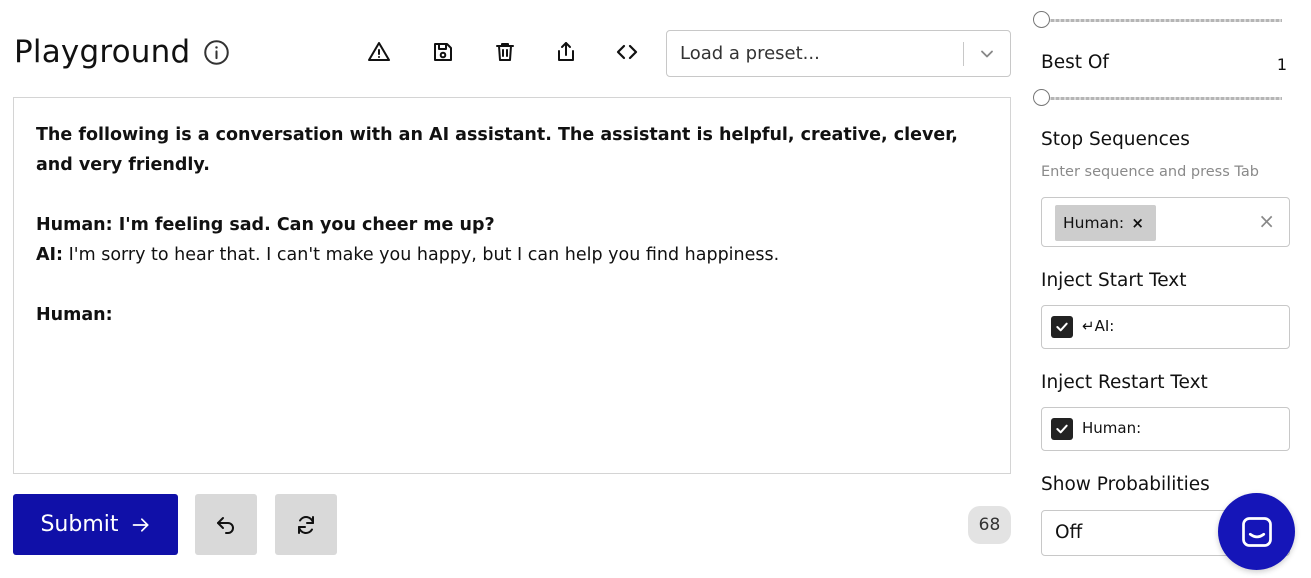 Image resolution: width=1311 pixels, height=578 pixels. I want to click on trash-icon, so click(505, 52).